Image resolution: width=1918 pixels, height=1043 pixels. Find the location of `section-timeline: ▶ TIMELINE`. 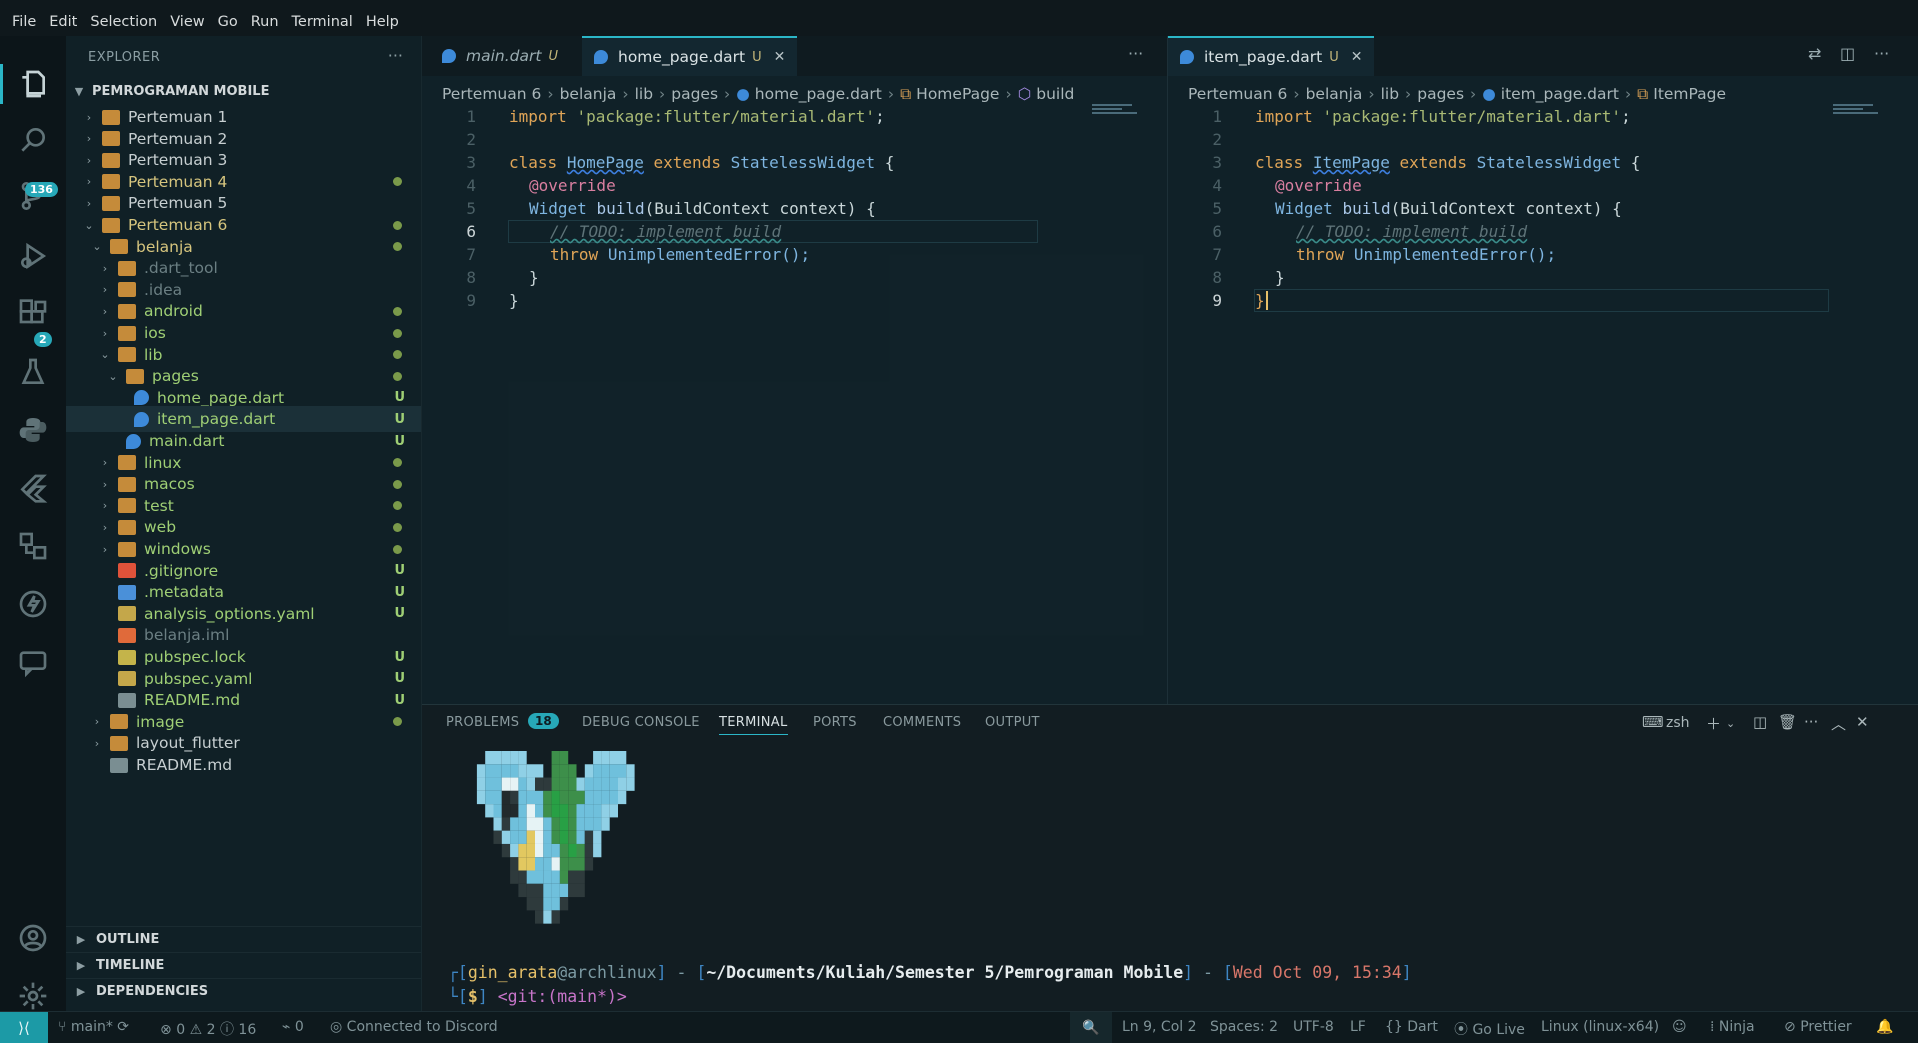

section-timeline: ▶ TIMELINE is located at coordinates (243, 965).